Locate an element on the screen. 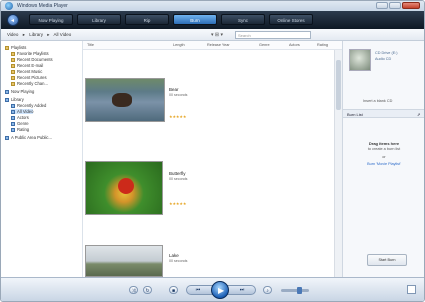 Image resolution: width=425 pixels, height=302 pixels. tab-now-playing: Now Playing is located at coordinates (51, 19).